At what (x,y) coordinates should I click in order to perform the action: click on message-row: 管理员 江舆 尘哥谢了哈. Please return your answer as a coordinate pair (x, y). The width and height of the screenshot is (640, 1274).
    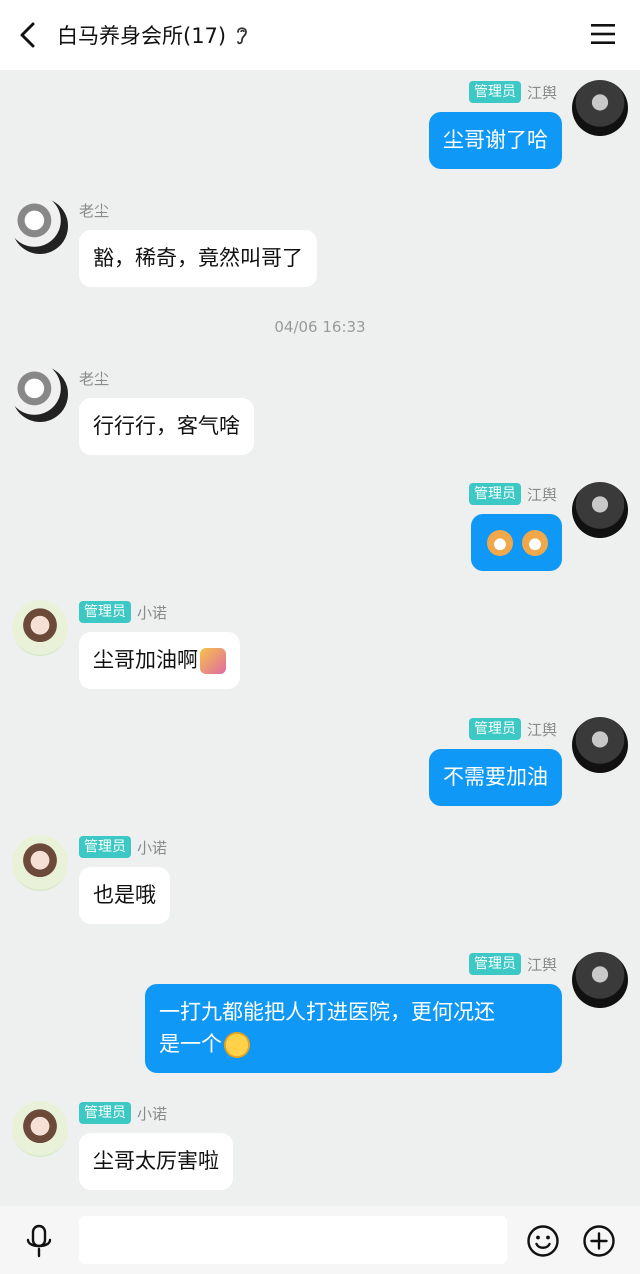
    Looking at the image, I should click on (320, 130).